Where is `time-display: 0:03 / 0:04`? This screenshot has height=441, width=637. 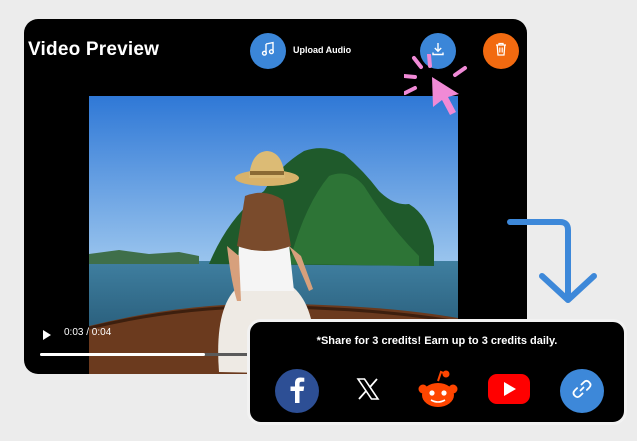
time-display: 0:03 / 0:04 is located at coordinates (88, 332).